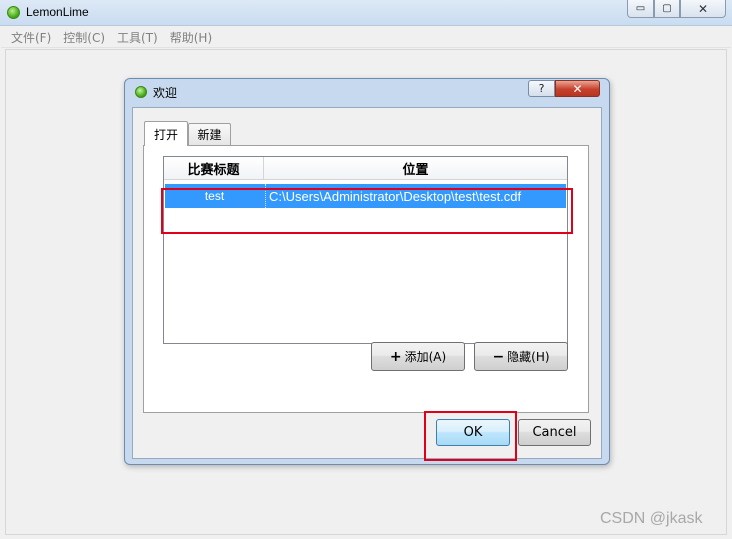 This screenshot has height=539, width=732. What do you see at coordinates (214, 168) in the screenshot?
I see `column-header-title: 比赛标题` at bounding box center [214, 168].